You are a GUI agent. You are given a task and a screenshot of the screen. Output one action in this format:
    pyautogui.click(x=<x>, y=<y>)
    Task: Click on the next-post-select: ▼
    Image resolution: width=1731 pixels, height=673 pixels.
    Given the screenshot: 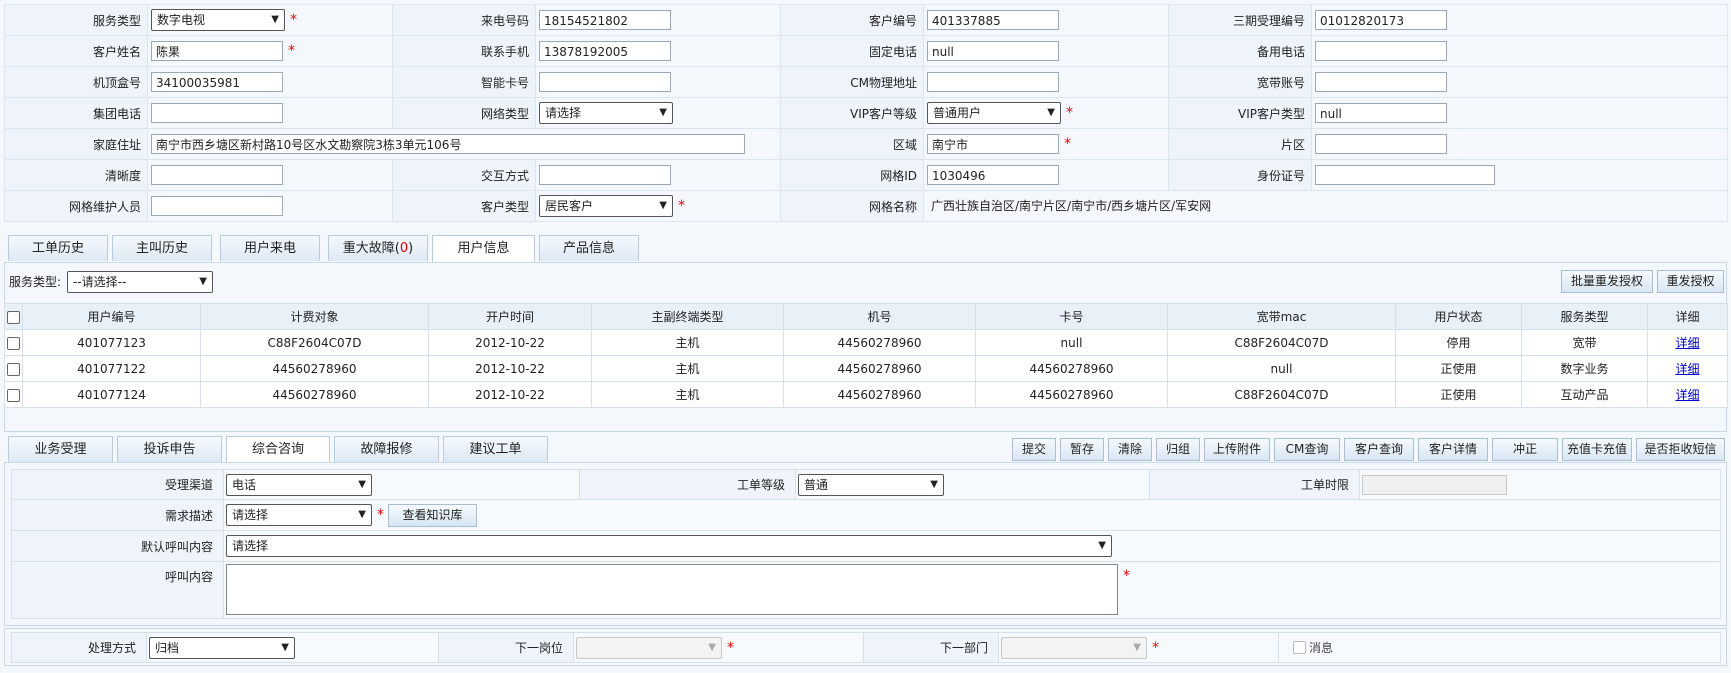 What is the action you would take?
    pyautogui.click(x=649, y=647)
    